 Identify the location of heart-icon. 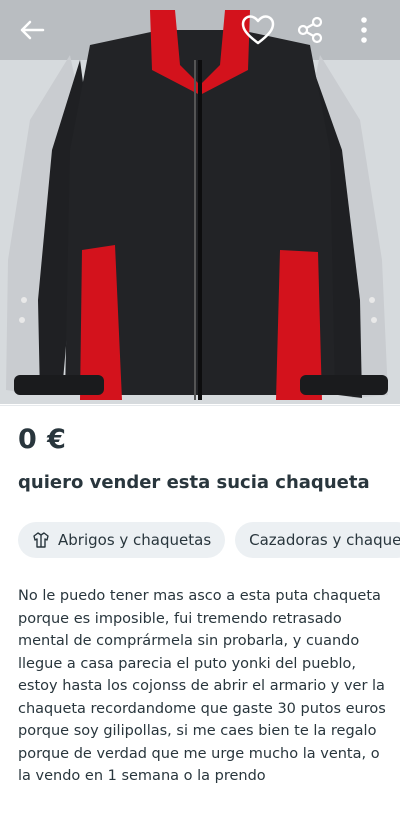
(258, 30).